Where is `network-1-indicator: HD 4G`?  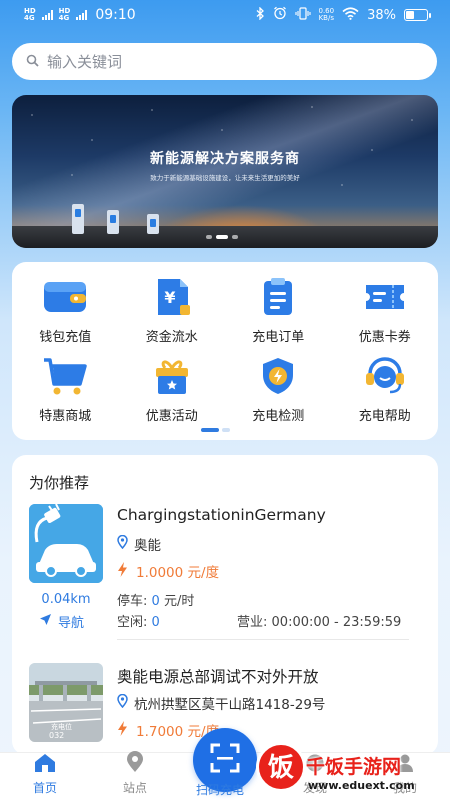
network-1-indicator: HD 4G is located at coordinates (30, 15).